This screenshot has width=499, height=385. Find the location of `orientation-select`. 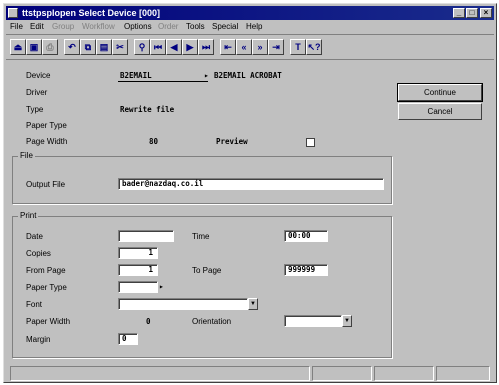

orientation-select is located at coordinates (313, 321).